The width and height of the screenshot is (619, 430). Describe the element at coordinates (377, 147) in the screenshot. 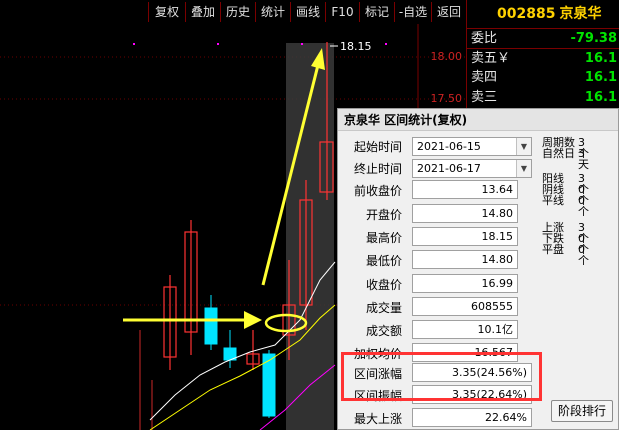

I see `start-time-label: 起始时间` at that location.